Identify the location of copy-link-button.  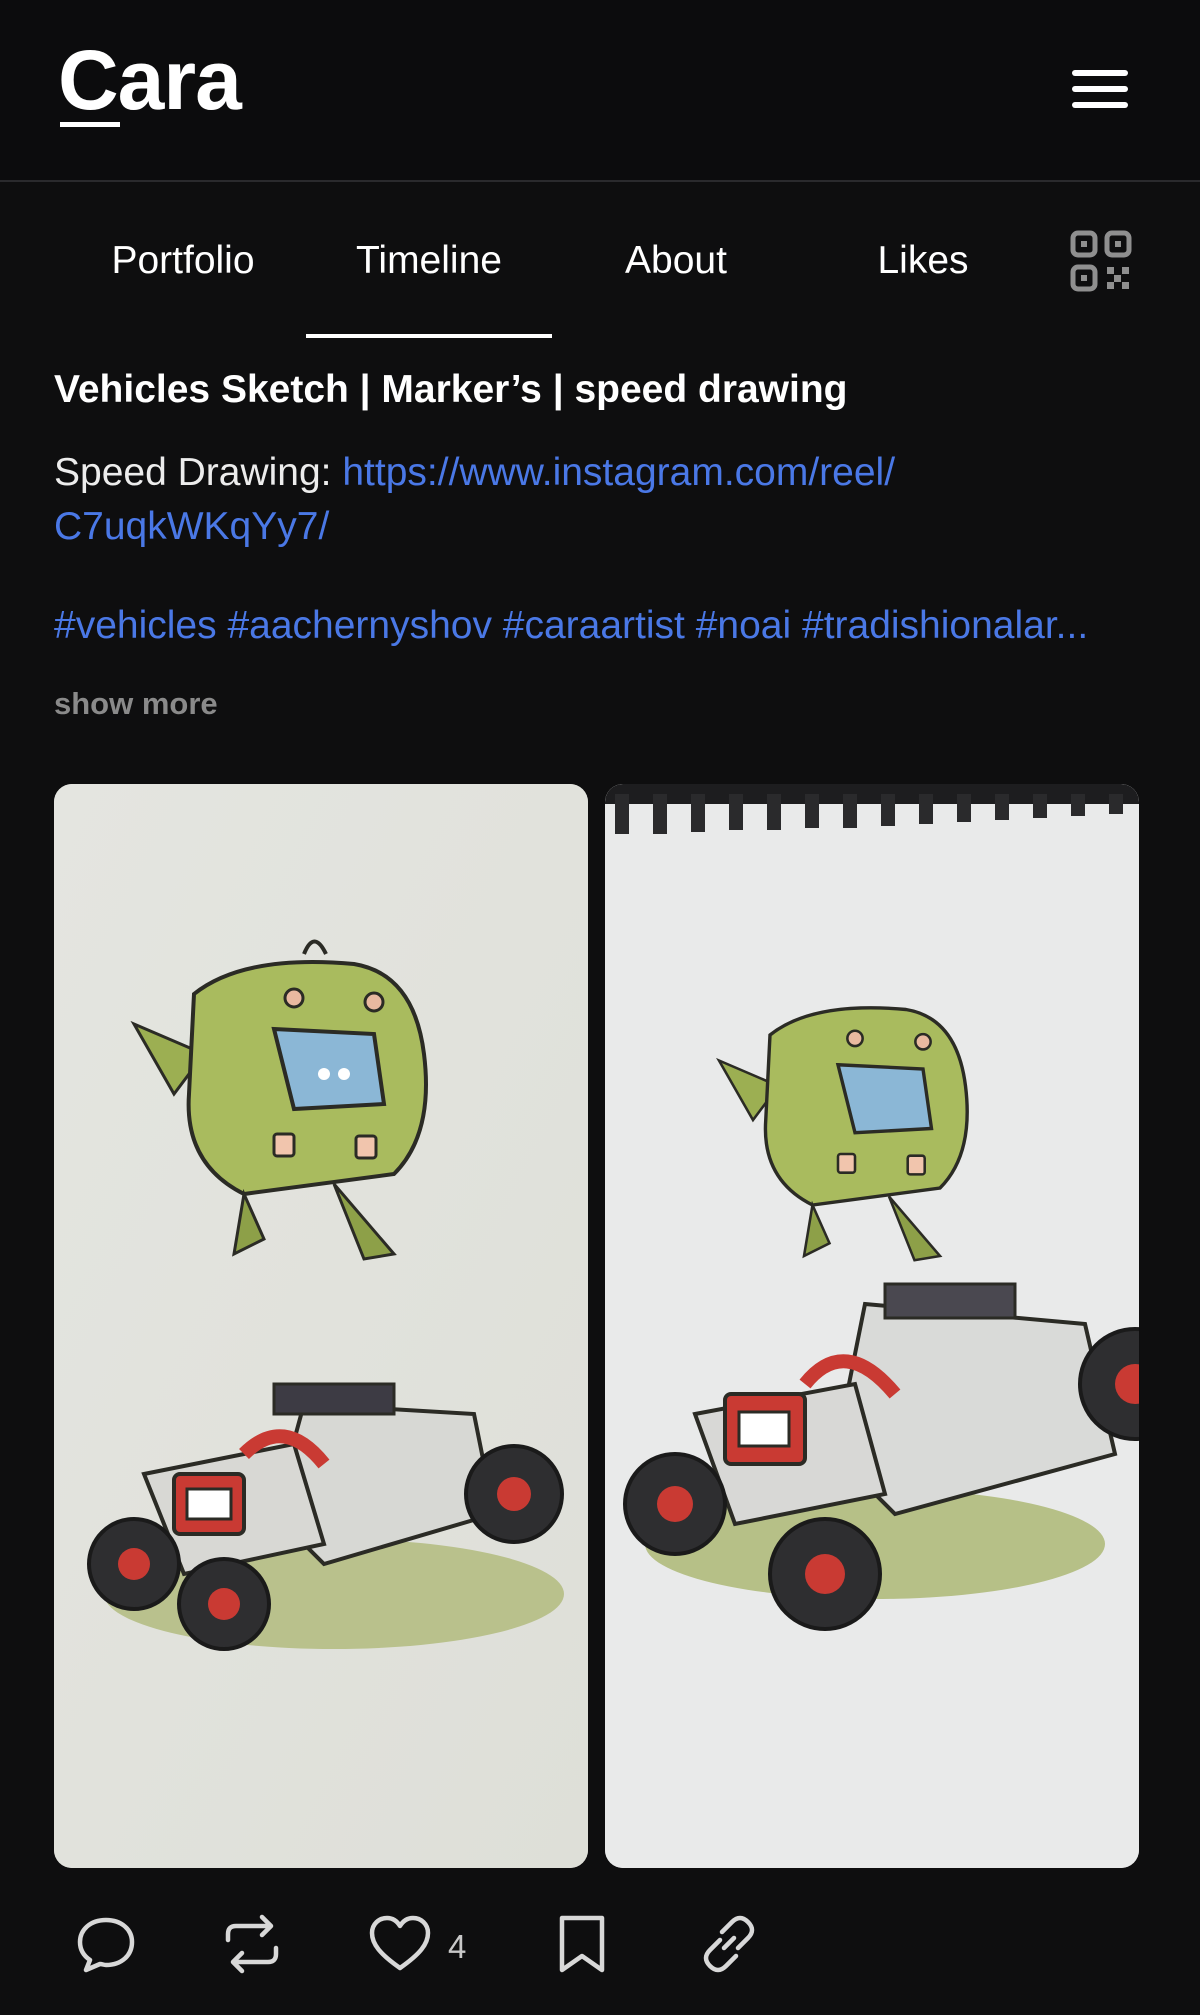
(729, 1944).